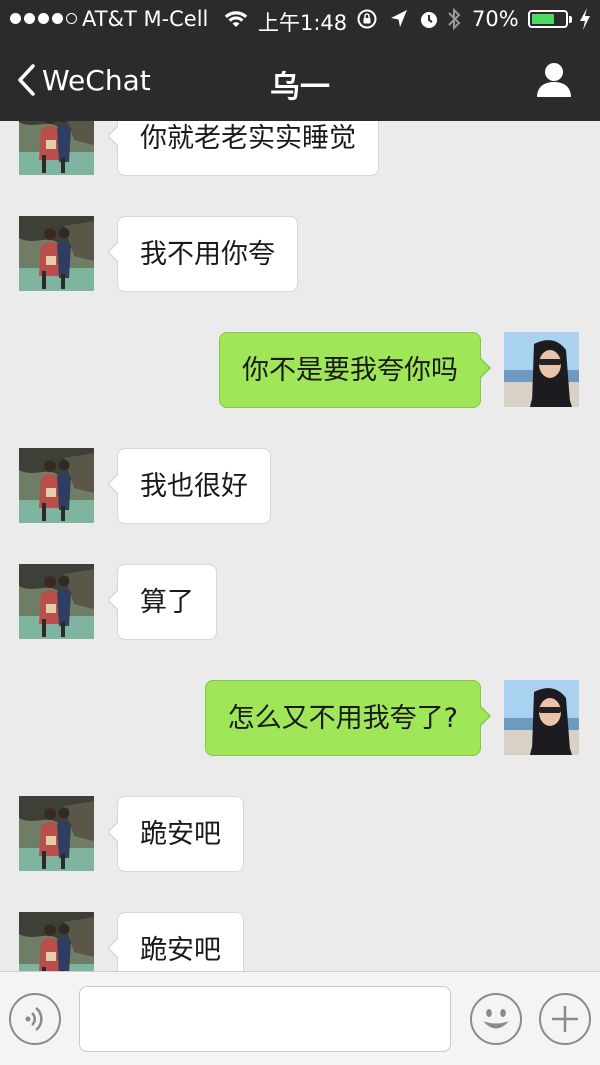 The image size is (600, 1065). Describe the element at coordinates (367, 21) in the screenshot. I see `rotation-lock-icon` at that location.